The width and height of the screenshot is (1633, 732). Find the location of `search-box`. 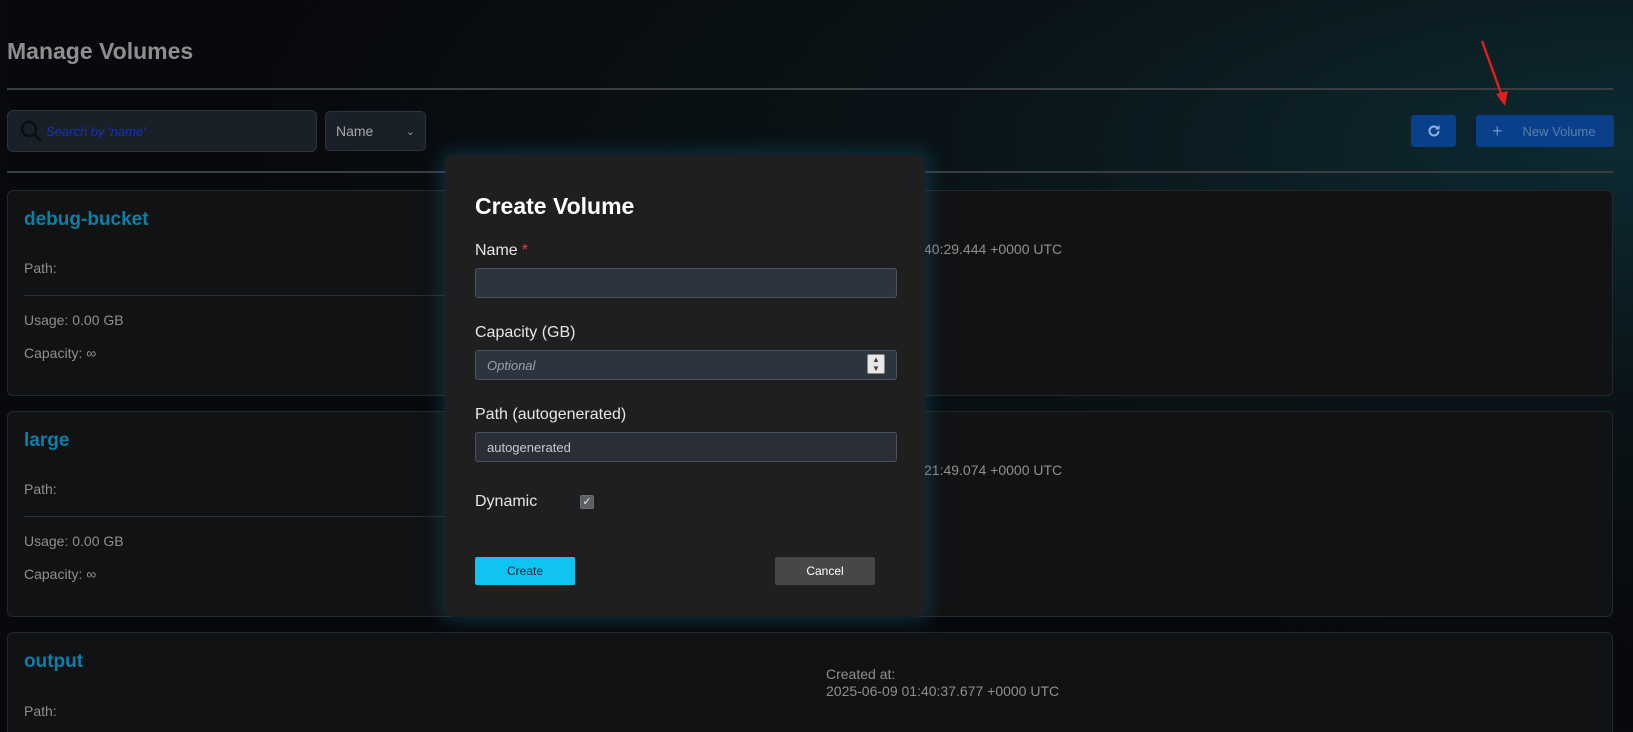

search-box is located at coordinates (162, 131).